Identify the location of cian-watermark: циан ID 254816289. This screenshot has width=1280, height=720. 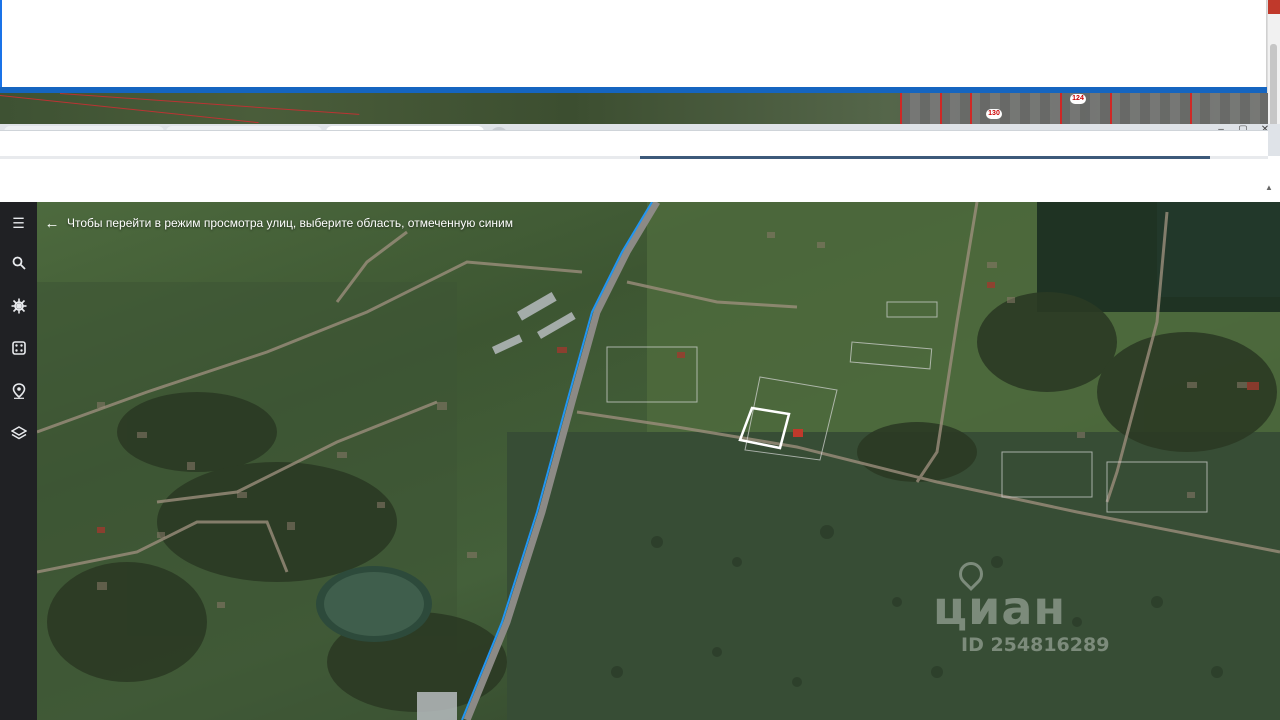
(1061, 607).